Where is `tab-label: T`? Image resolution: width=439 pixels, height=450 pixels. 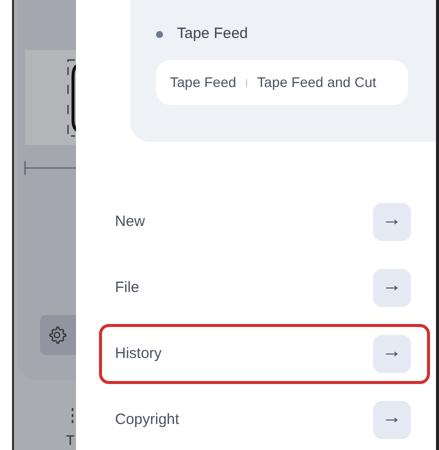
tab-label: T is located at coordinates (70, 440).